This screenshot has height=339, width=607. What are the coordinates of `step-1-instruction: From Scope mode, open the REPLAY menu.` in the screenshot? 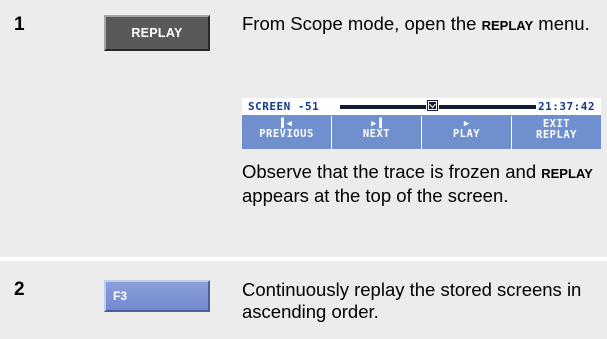 It's located at (416, 23).